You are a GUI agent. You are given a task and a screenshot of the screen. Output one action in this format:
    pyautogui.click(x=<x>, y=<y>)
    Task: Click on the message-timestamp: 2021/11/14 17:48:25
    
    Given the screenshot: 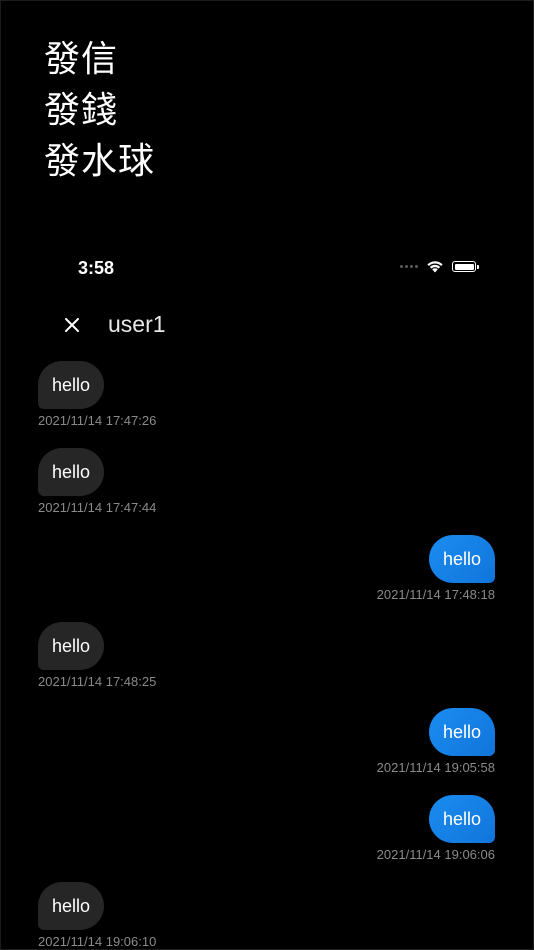 What is the action you would take?
    pyautogui.click(x=97, y=681)
    